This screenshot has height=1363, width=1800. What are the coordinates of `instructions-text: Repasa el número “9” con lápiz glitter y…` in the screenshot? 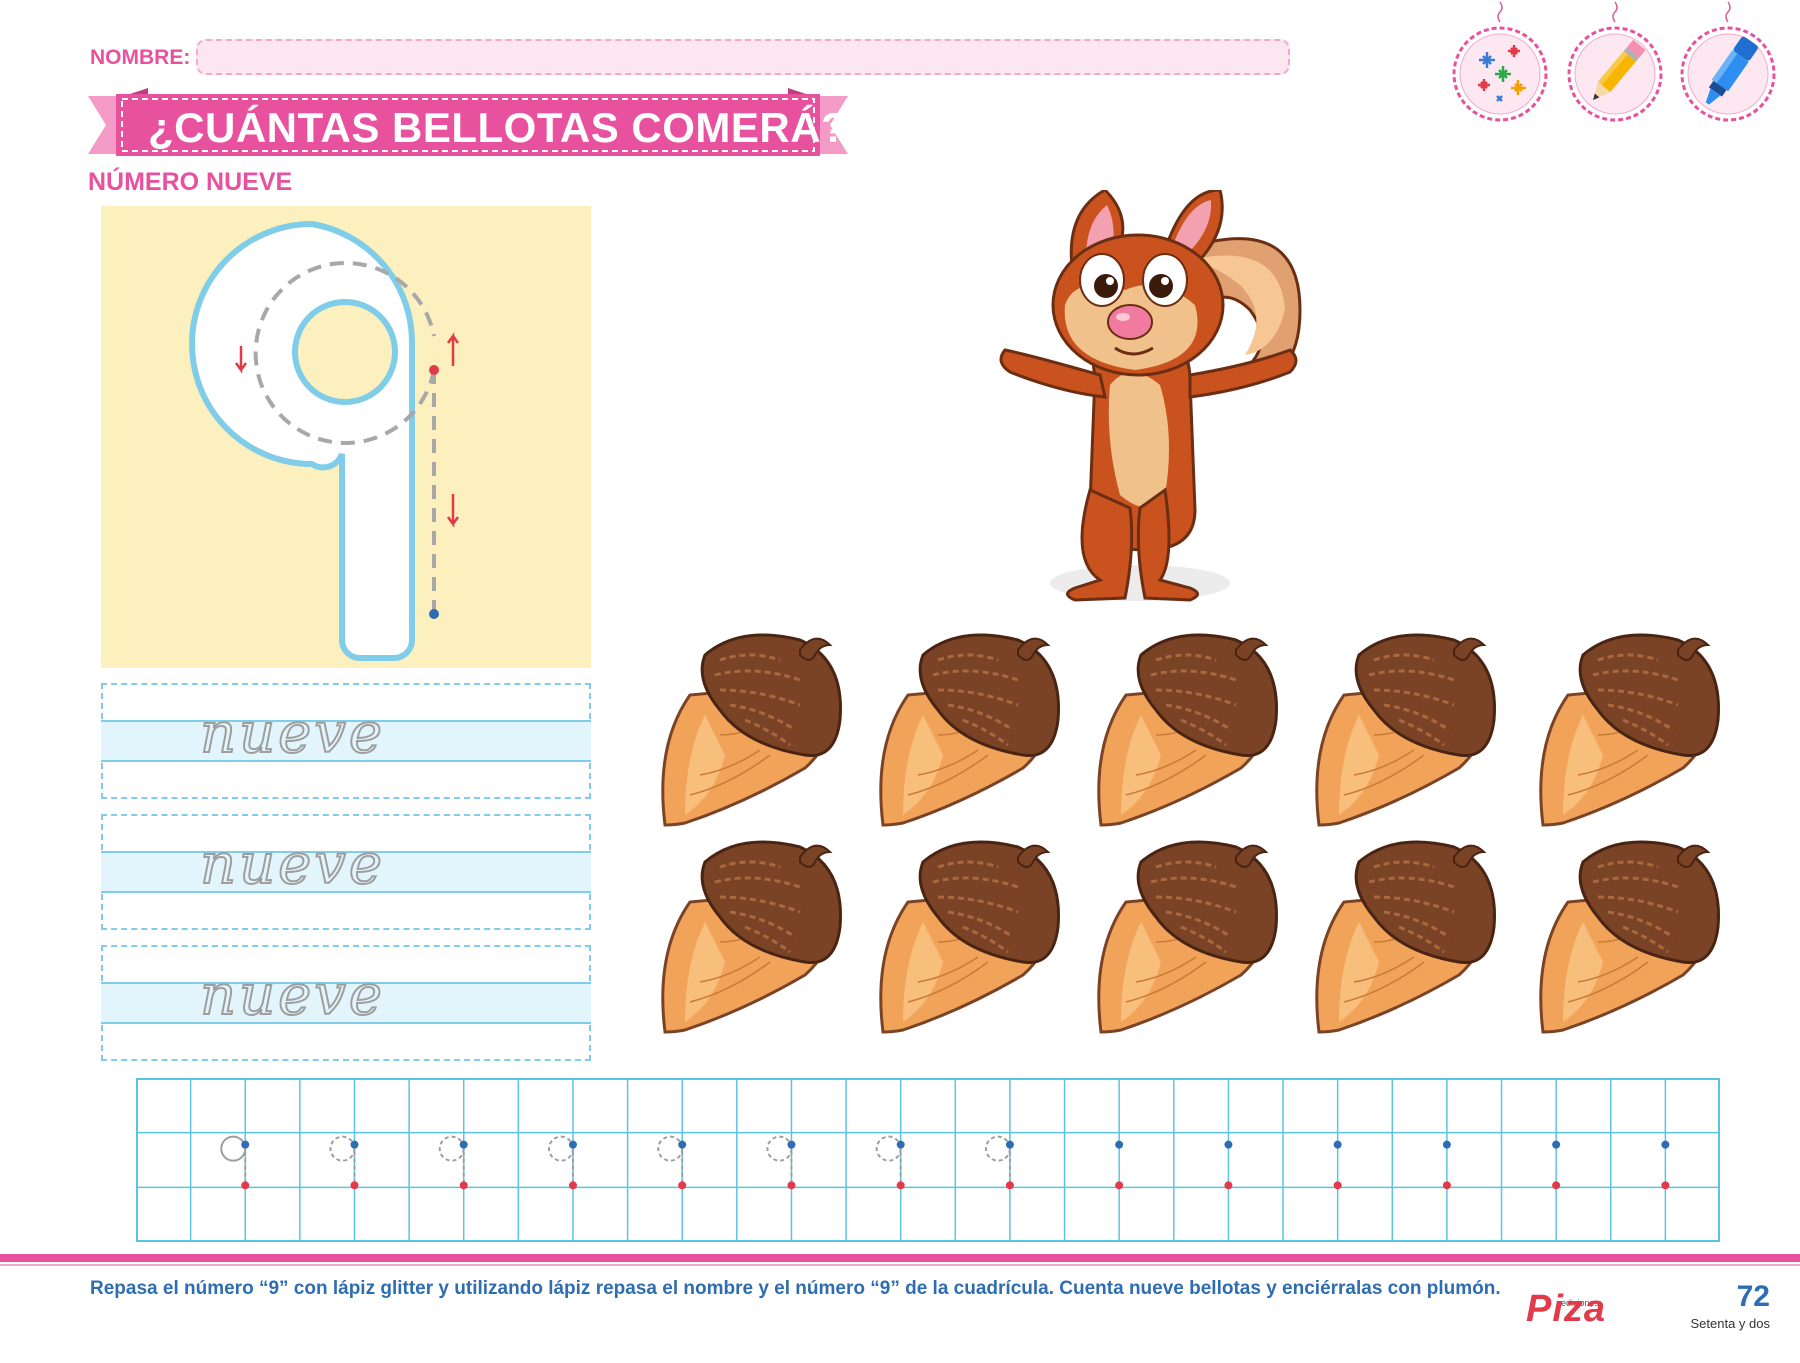 It's located at (795, 1288).